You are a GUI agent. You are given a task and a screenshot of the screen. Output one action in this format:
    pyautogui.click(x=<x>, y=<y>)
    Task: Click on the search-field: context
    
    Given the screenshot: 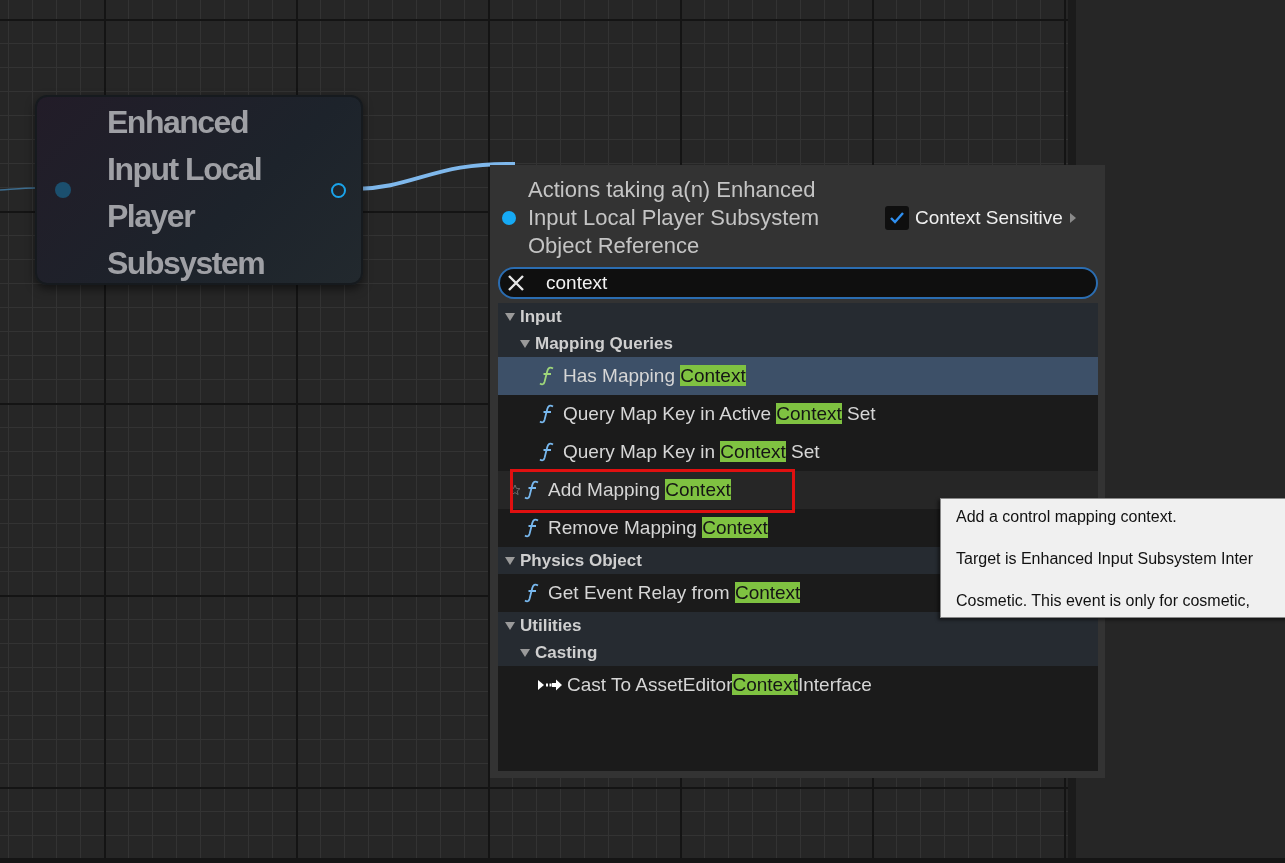 What is the action you would take?
    pyautogui.click(x=798, y=283)
    